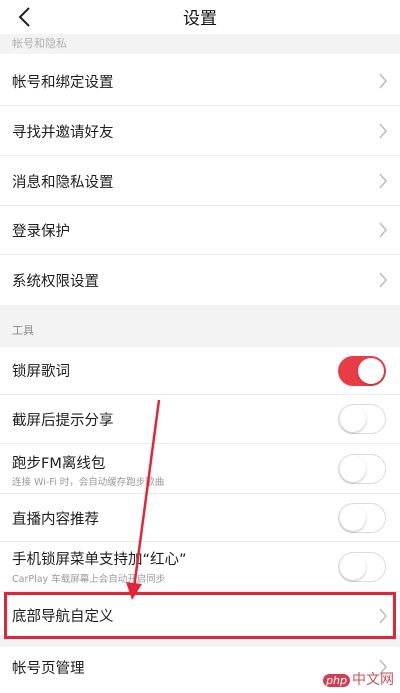  Describe the element at coordinates (373, 680) in the screenshot. I see `watermark-text: 中文网` at that location.